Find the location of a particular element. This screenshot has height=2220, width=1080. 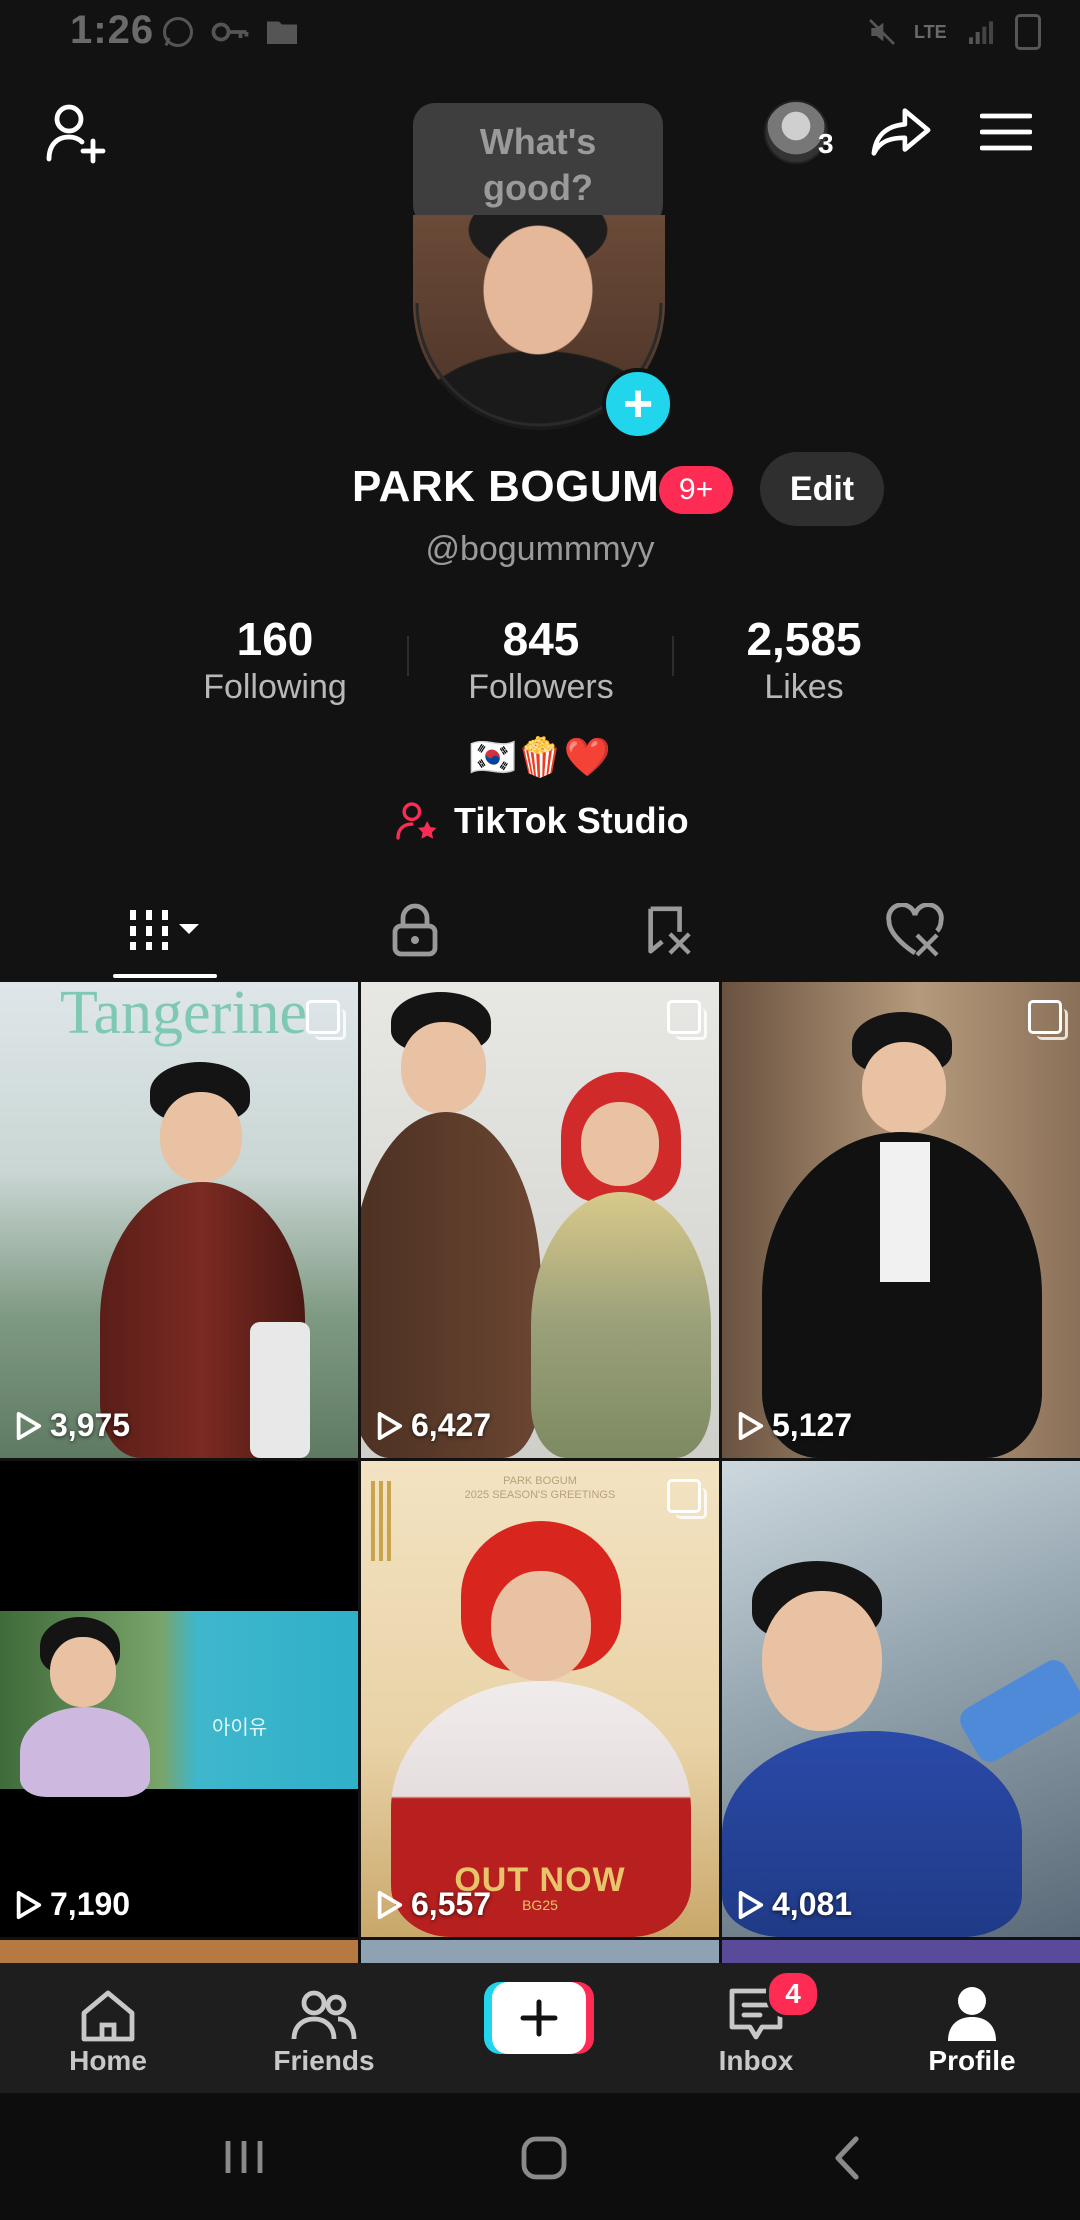

inbox-badge: 4 is located at coordinates (793, 1994).